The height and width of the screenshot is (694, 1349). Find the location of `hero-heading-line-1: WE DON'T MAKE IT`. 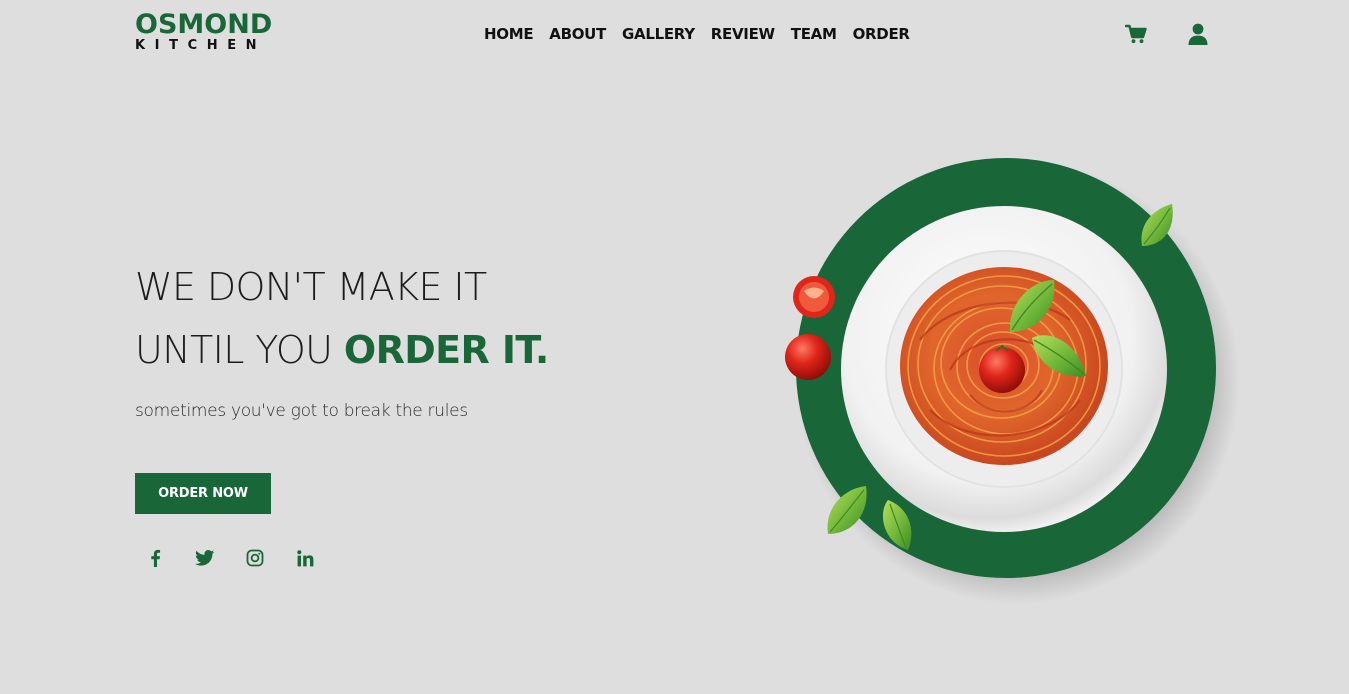

hero-heading-line-1: WE DON'T MAKE IT is located at coordinates (311, 287).